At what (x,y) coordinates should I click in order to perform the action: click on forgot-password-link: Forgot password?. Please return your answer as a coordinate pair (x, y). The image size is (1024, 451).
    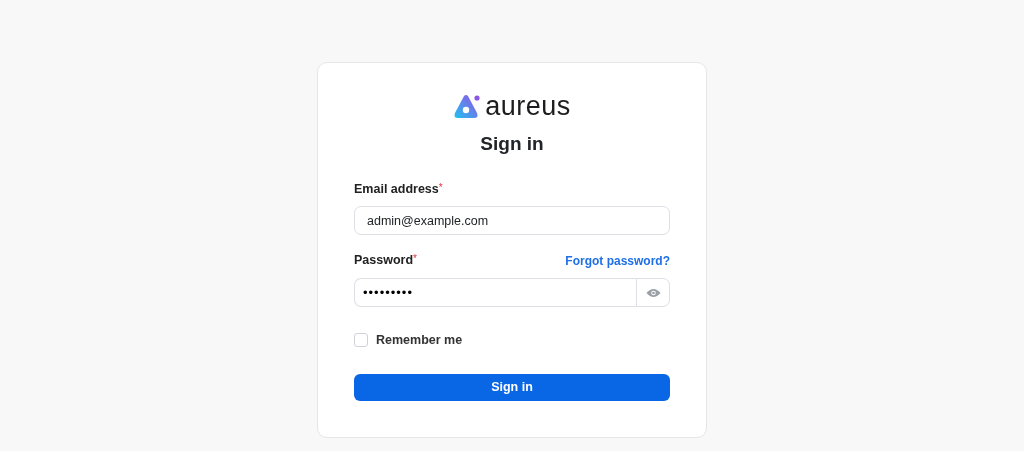
    Looking at the image, I should click on (617, 261).